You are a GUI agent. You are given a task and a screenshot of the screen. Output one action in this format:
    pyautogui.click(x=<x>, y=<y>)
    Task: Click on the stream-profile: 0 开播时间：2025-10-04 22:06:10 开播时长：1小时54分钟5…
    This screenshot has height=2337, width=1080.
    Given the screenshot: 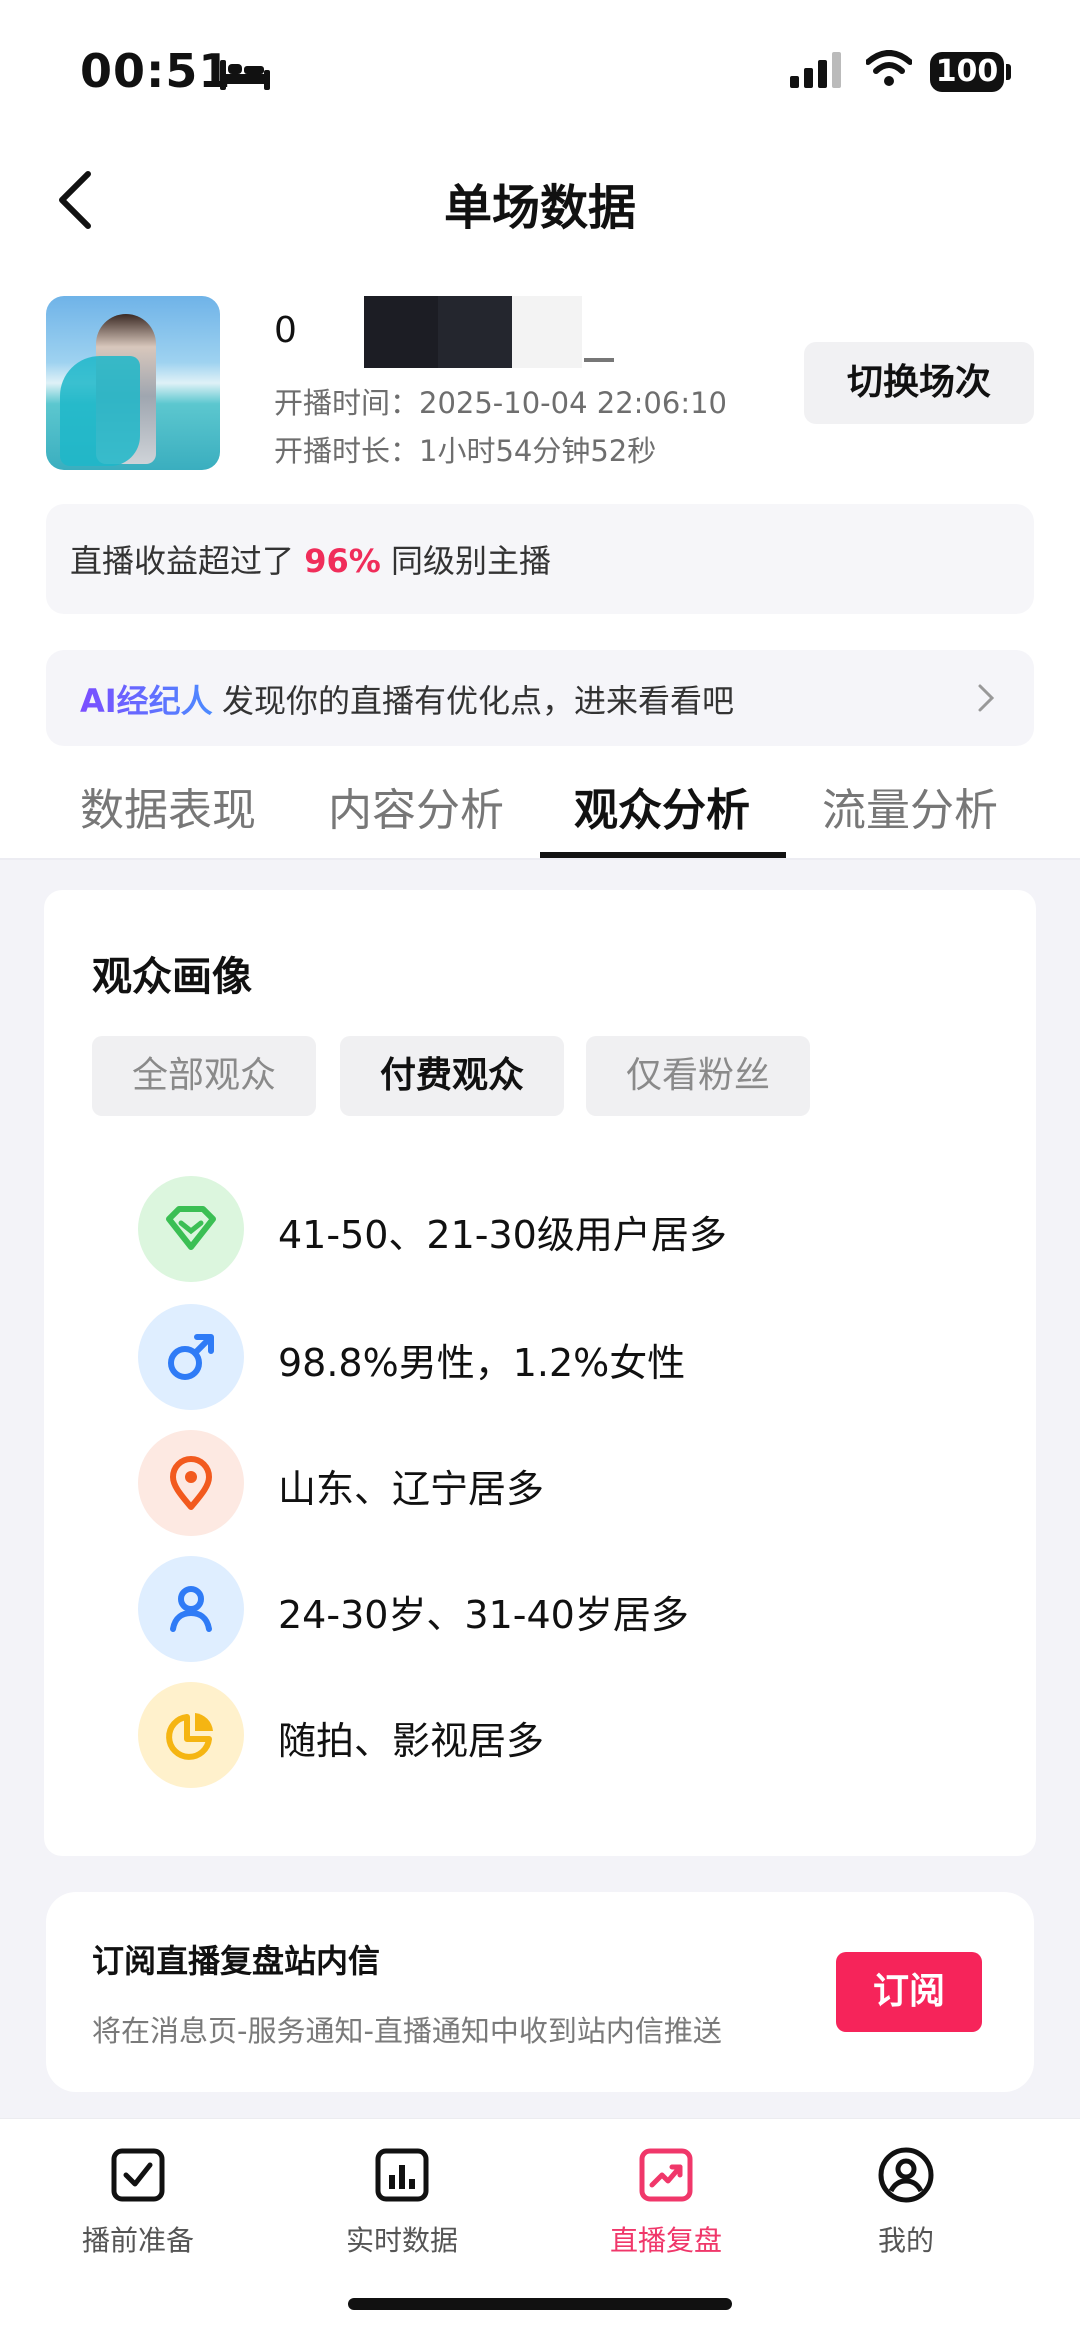 What is the action you would take?
    pyautogui.click(x=540, y=383)
    